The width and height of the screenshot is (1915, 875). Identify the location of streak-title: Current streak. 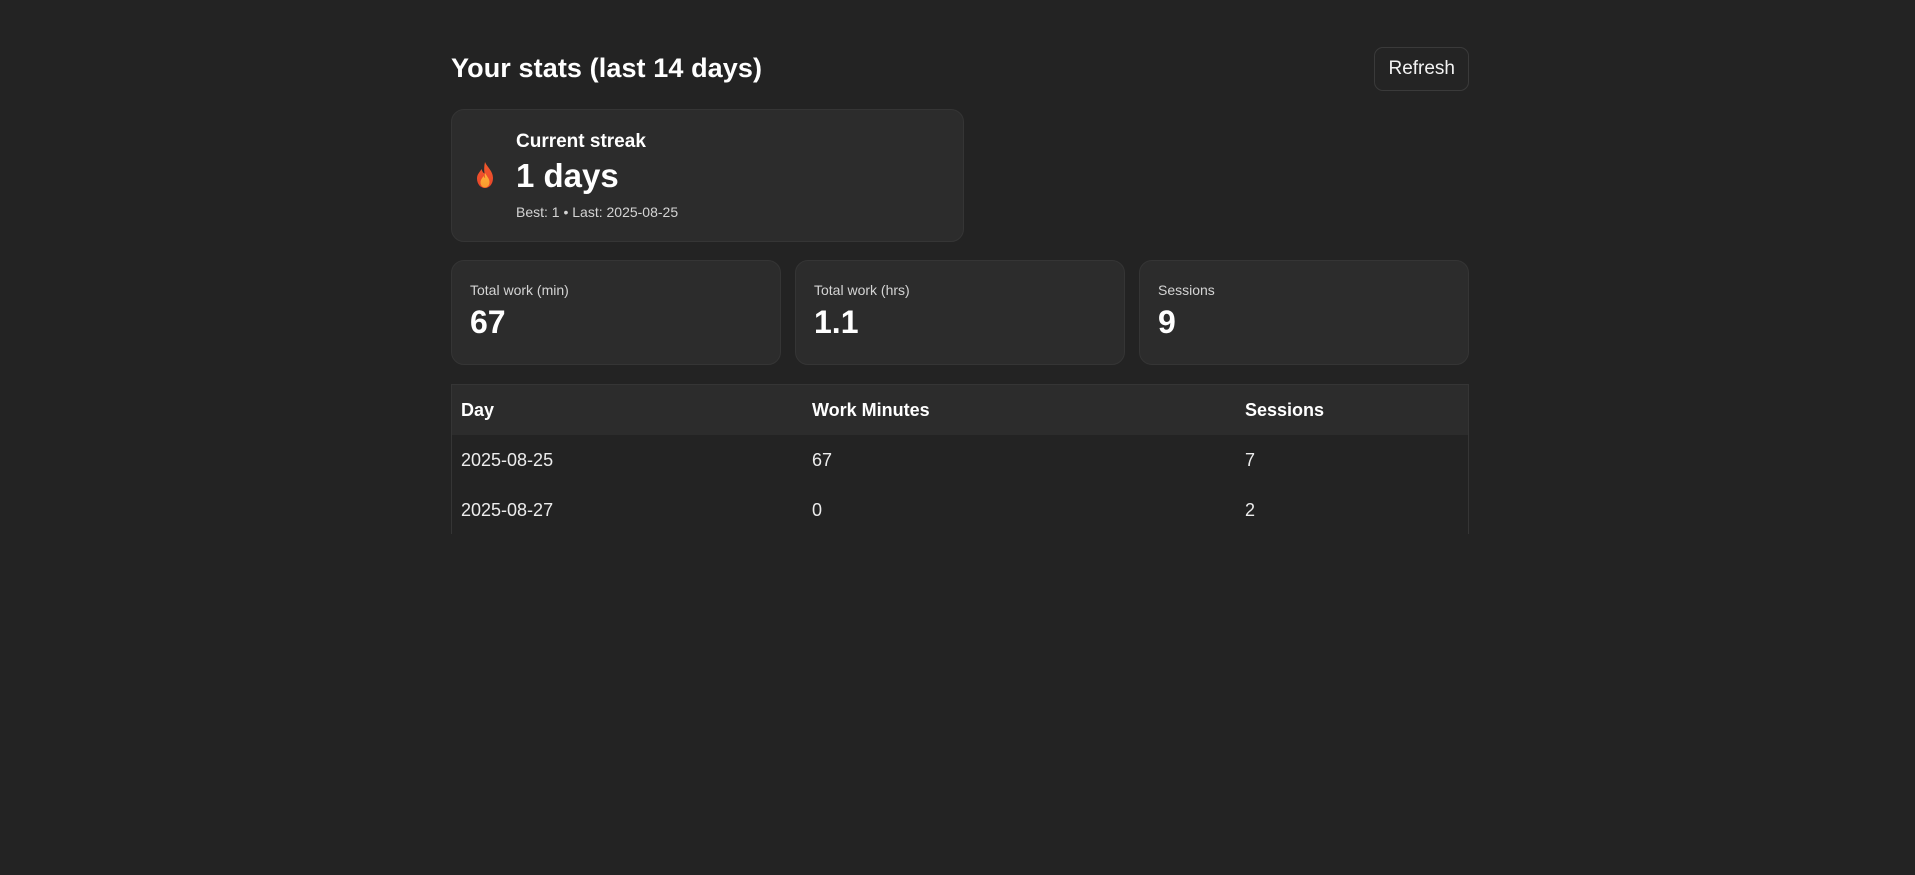
(581, 142).